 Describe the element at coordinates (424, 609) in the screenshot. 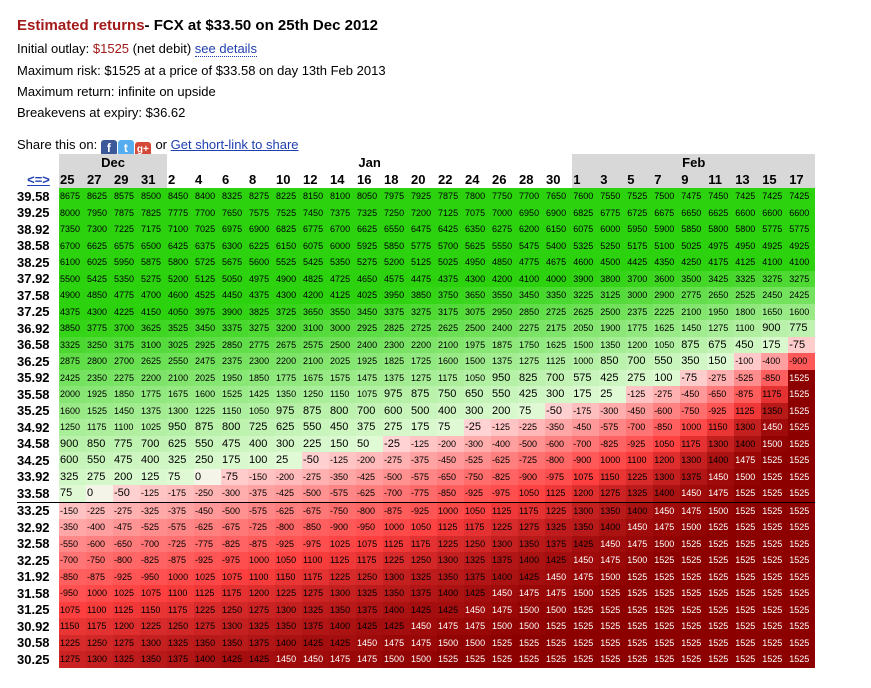

I see `return-cell: 1425` at that location.